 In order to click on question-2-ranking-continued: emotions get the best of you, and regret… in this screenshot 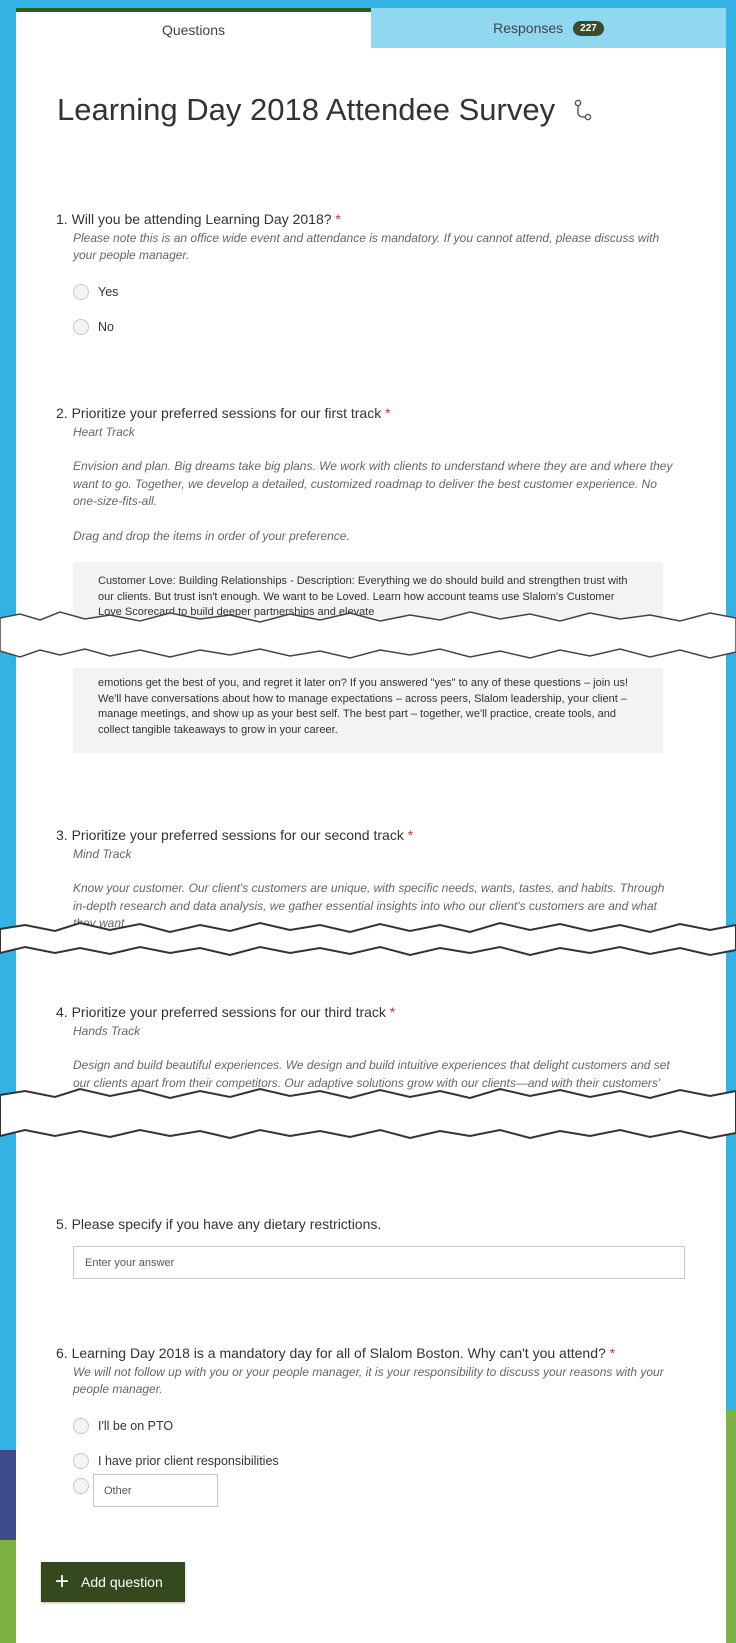, I will do `click(368, 710)`.